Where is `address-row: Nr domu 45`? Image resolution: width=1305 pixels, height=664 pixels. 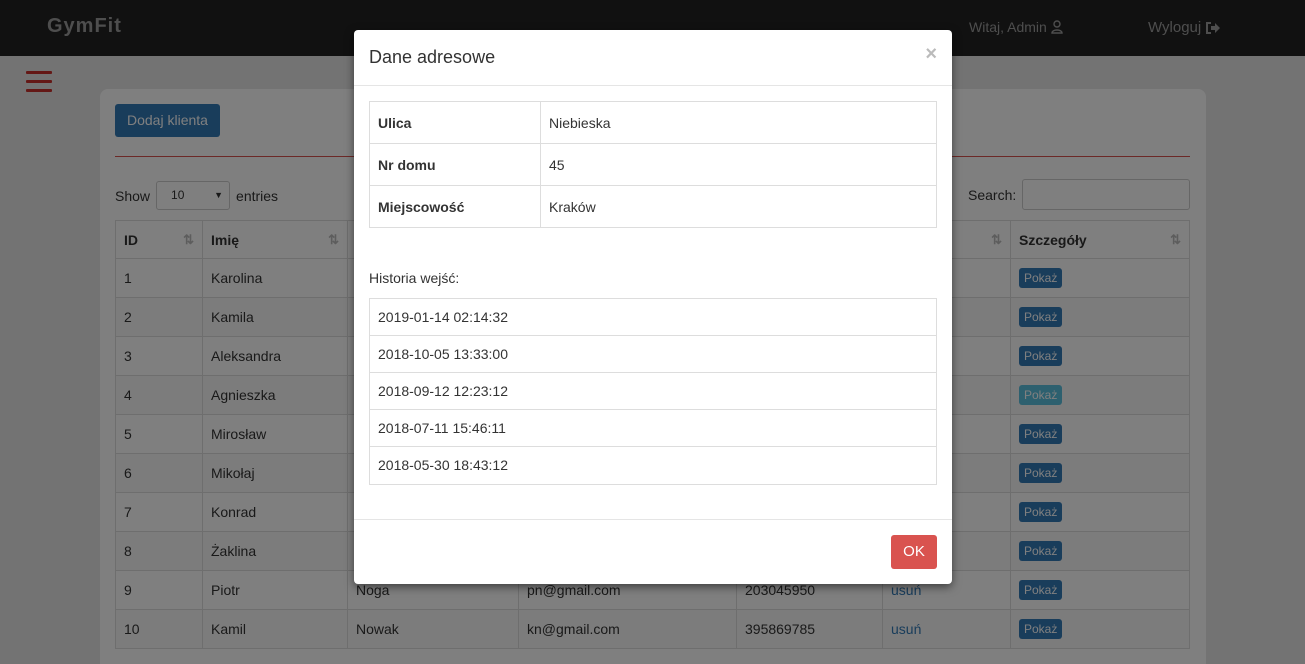
address-row: Nr domu 45 is located at coordinates (653, 164).